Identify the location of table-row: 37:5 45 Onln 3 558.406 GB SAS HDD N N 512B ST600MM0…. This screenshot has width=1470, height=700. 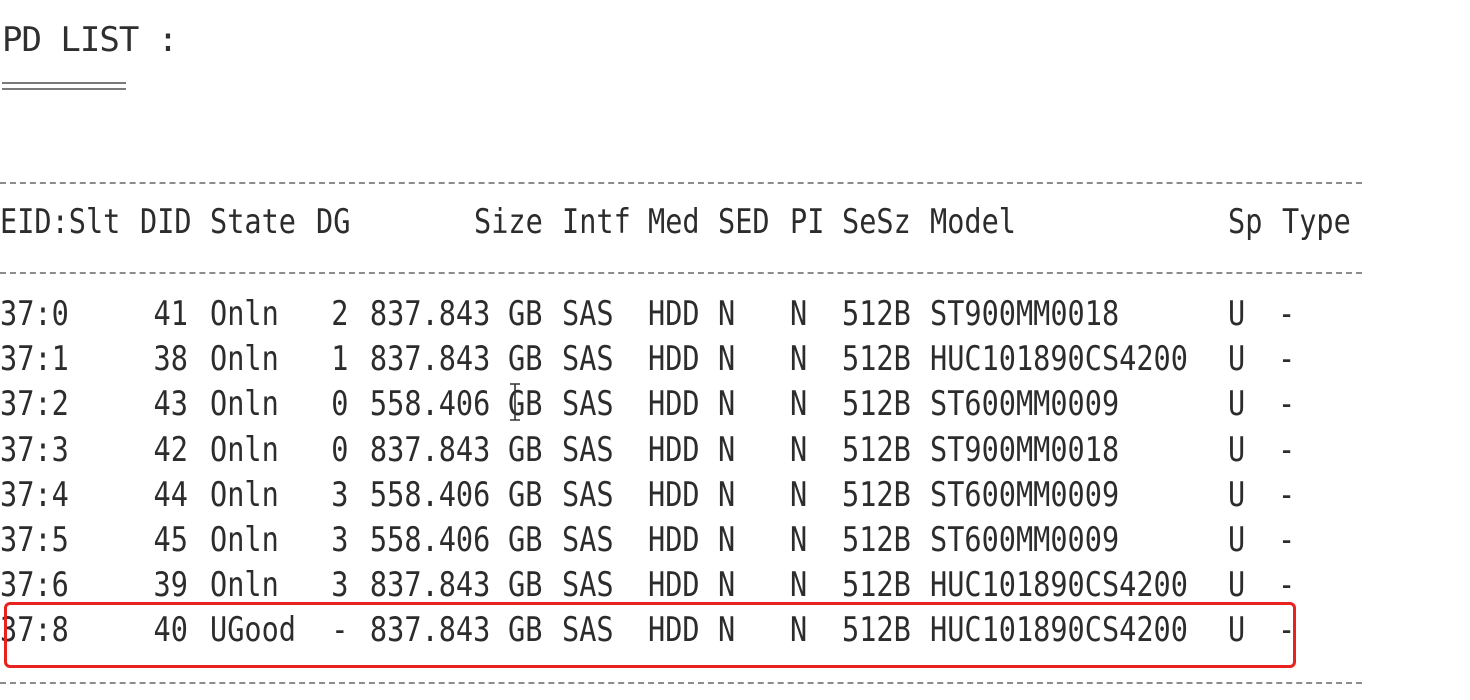
(685, 540).